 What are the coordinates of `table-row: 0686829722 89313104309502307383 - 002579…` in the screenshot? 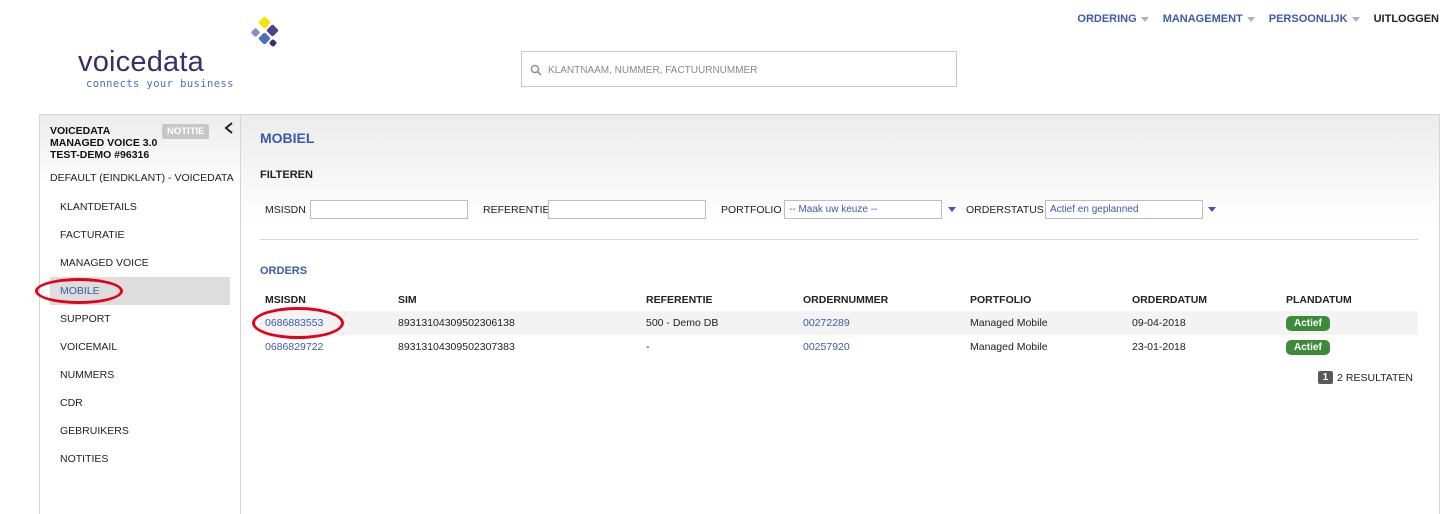 It's located at (839, 347).